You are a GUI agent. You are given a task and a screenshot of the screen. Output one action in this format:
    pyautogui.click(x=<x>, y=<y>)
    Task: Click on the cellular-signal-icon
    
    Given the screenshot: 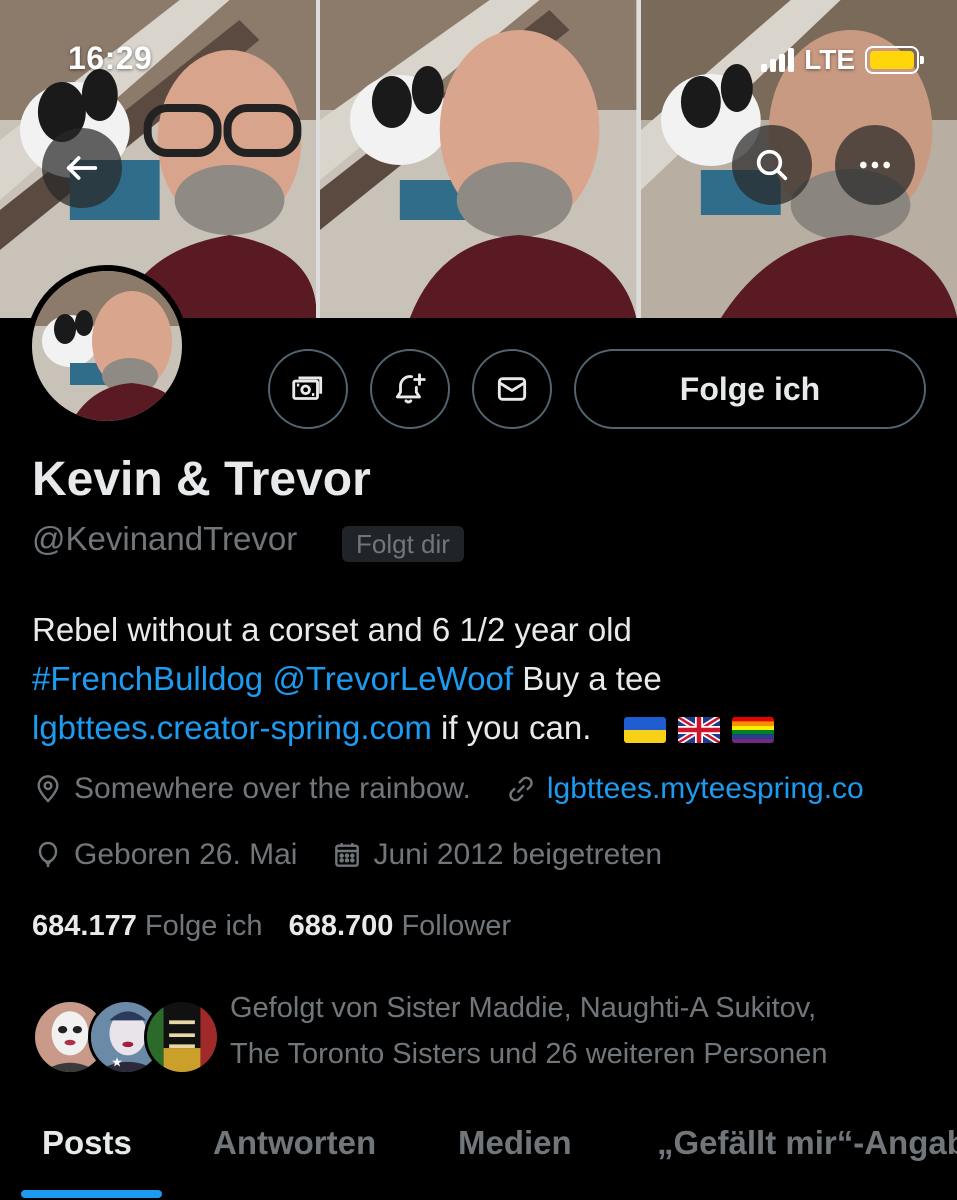 What is the action you would take?
    pyautogui.click(x=778, y=60)
    